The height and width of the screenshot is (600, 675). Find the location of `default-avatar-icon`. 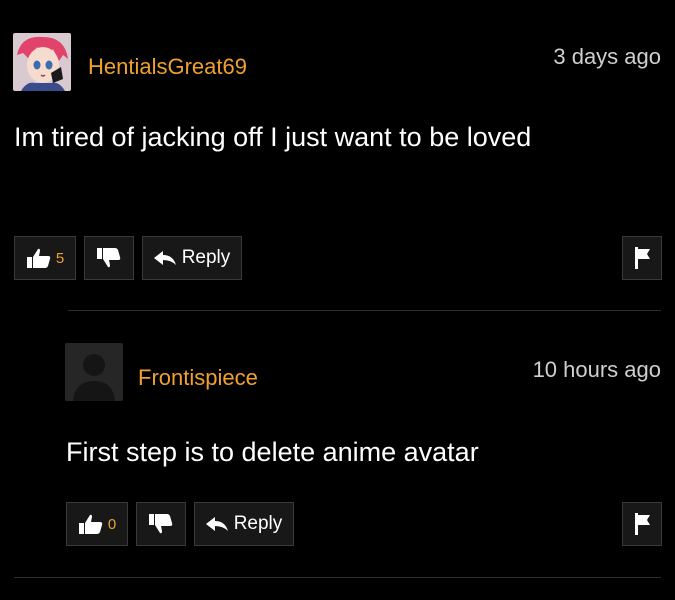

default-avatar-icon is located at coordinates (94, 372).